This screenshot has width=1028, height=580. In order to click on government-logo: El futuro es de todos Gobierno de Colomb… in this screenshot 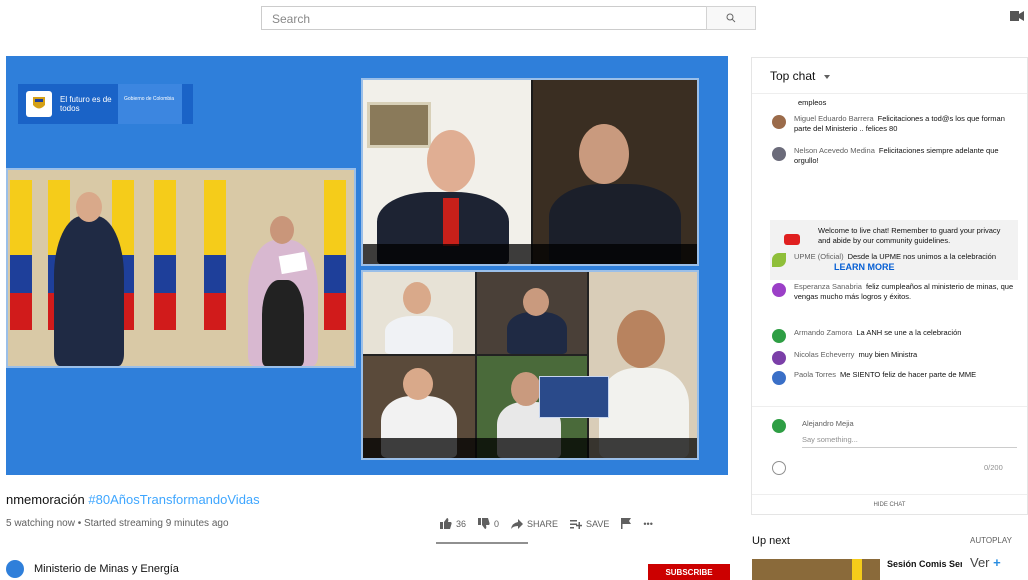, I will do `click(105, 104)`.